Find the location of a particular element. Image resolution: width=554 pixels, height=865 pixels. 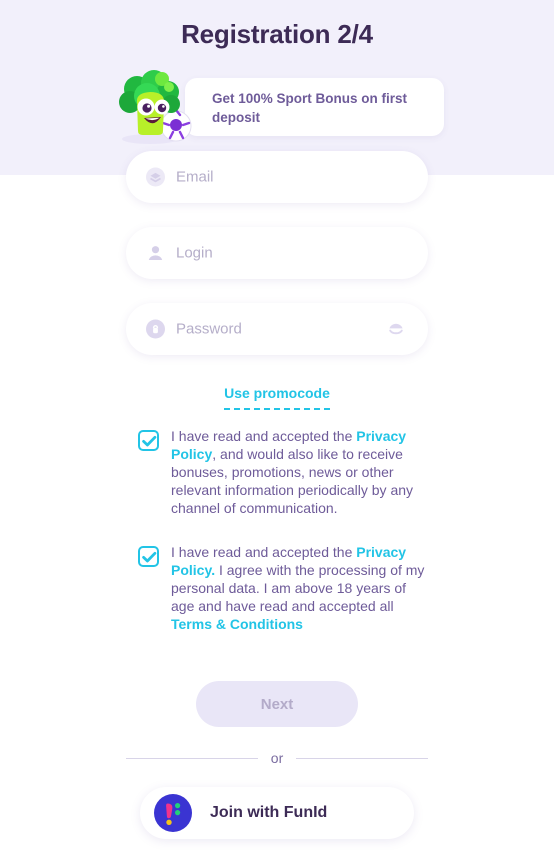

bonus-card: Get 100% Sport Bonus on first deposit is located at coordinates (314, 107).